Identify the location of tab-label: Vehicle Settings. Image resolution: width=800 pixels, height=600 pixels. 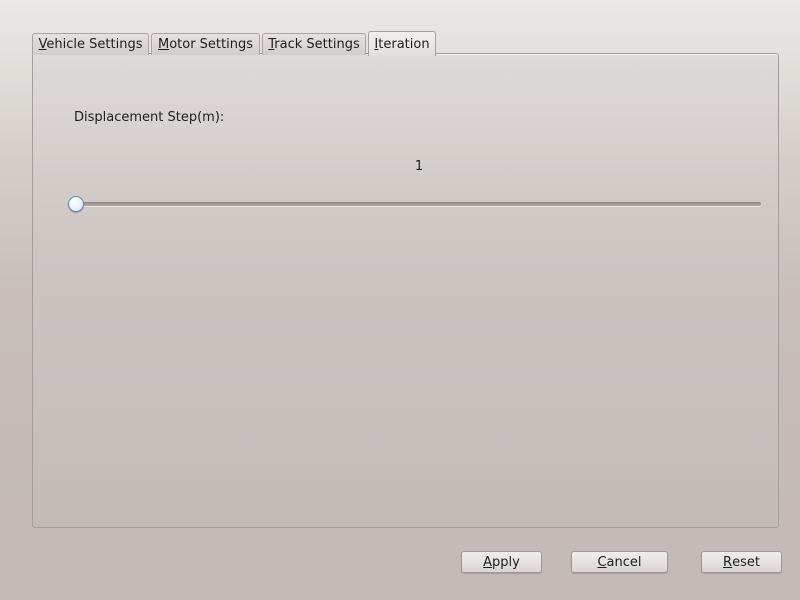
(90, 44).